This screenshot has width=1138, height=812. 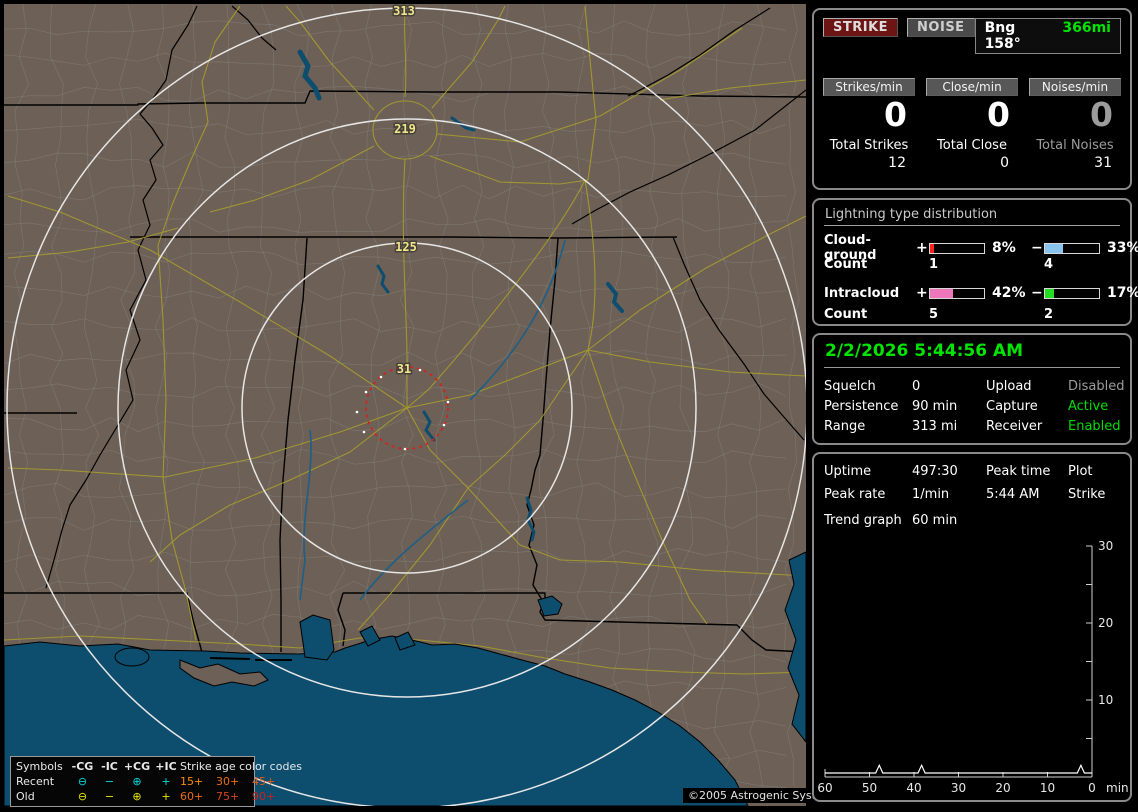 I want to click on cloud-ground-count-row: Count 1 4, so click(x=972, y=264).